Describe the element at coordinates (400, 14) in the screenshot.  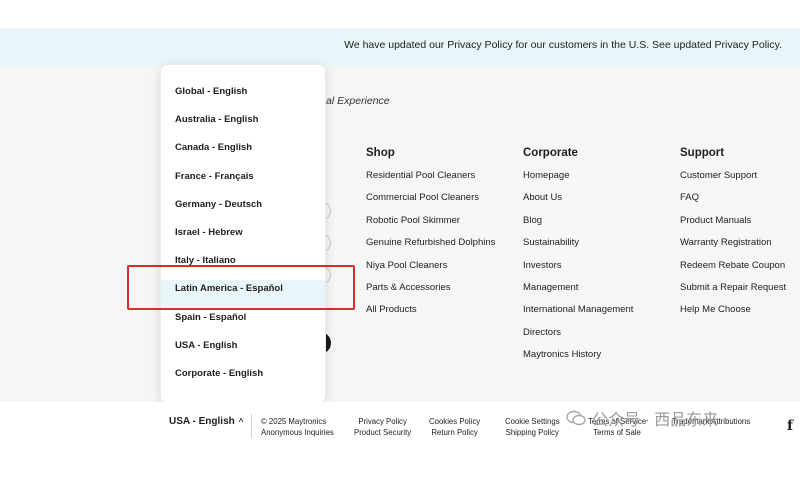
I see `page-top` at that location.